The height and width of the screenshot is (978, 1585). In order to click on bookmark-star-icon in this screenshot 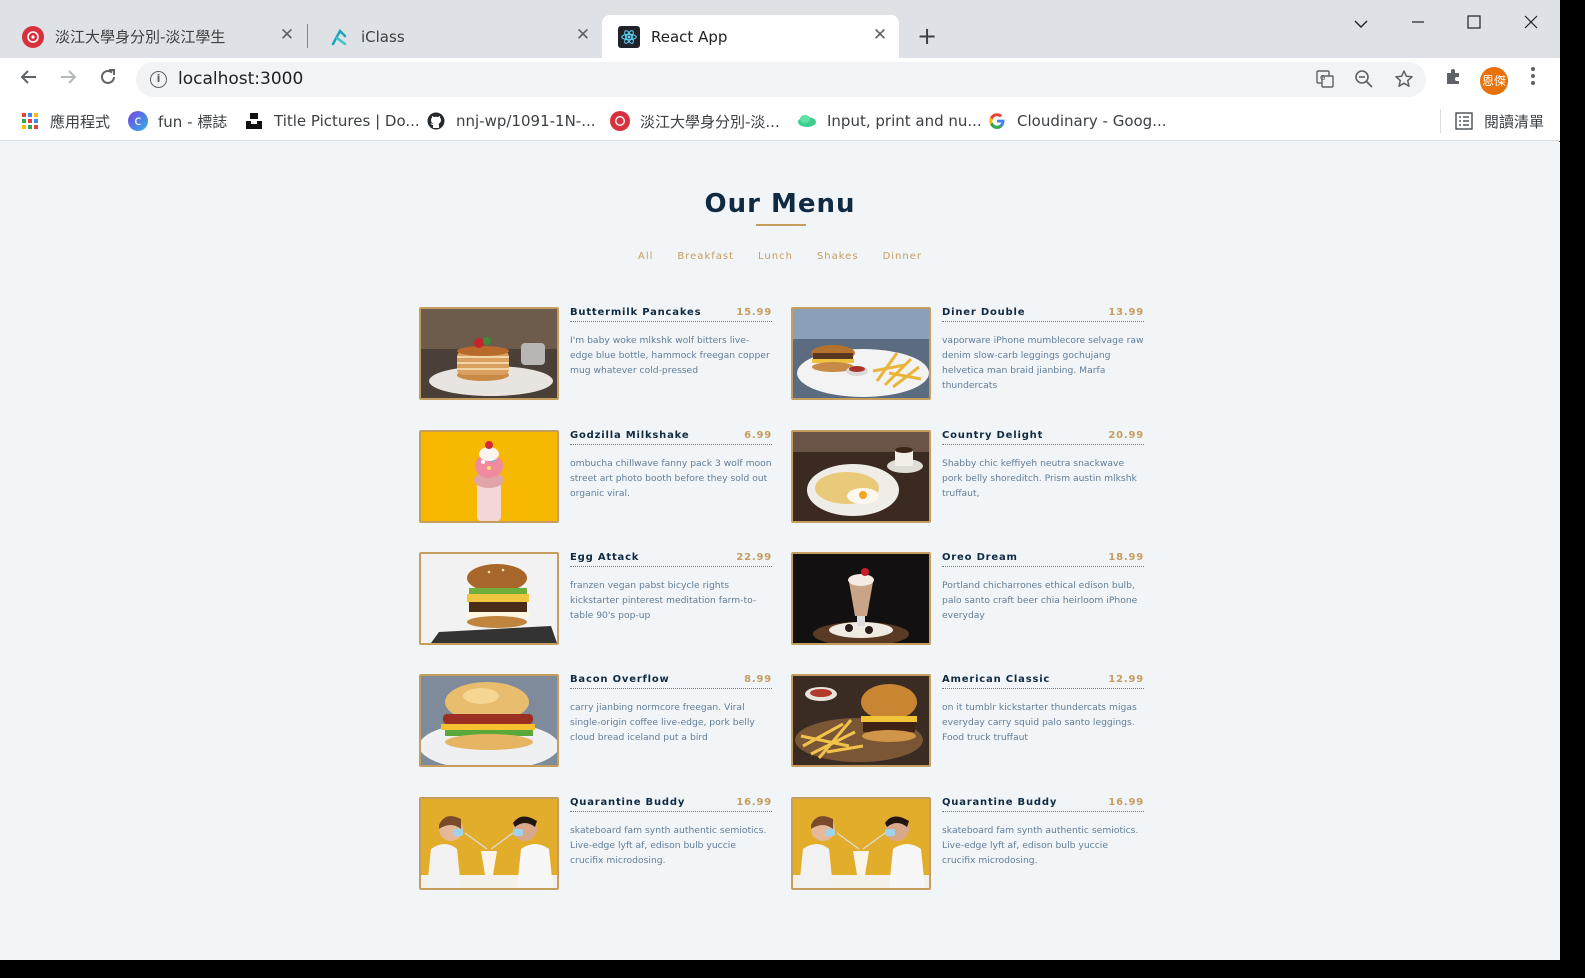, I will do `click(1404, 80)`.